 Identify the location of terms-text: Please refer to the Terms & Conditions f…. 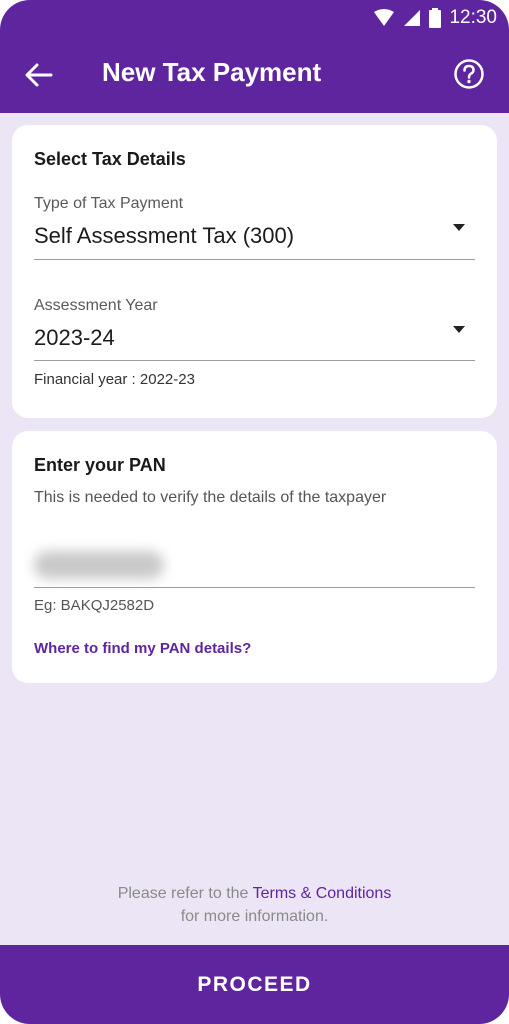
(254, 905).